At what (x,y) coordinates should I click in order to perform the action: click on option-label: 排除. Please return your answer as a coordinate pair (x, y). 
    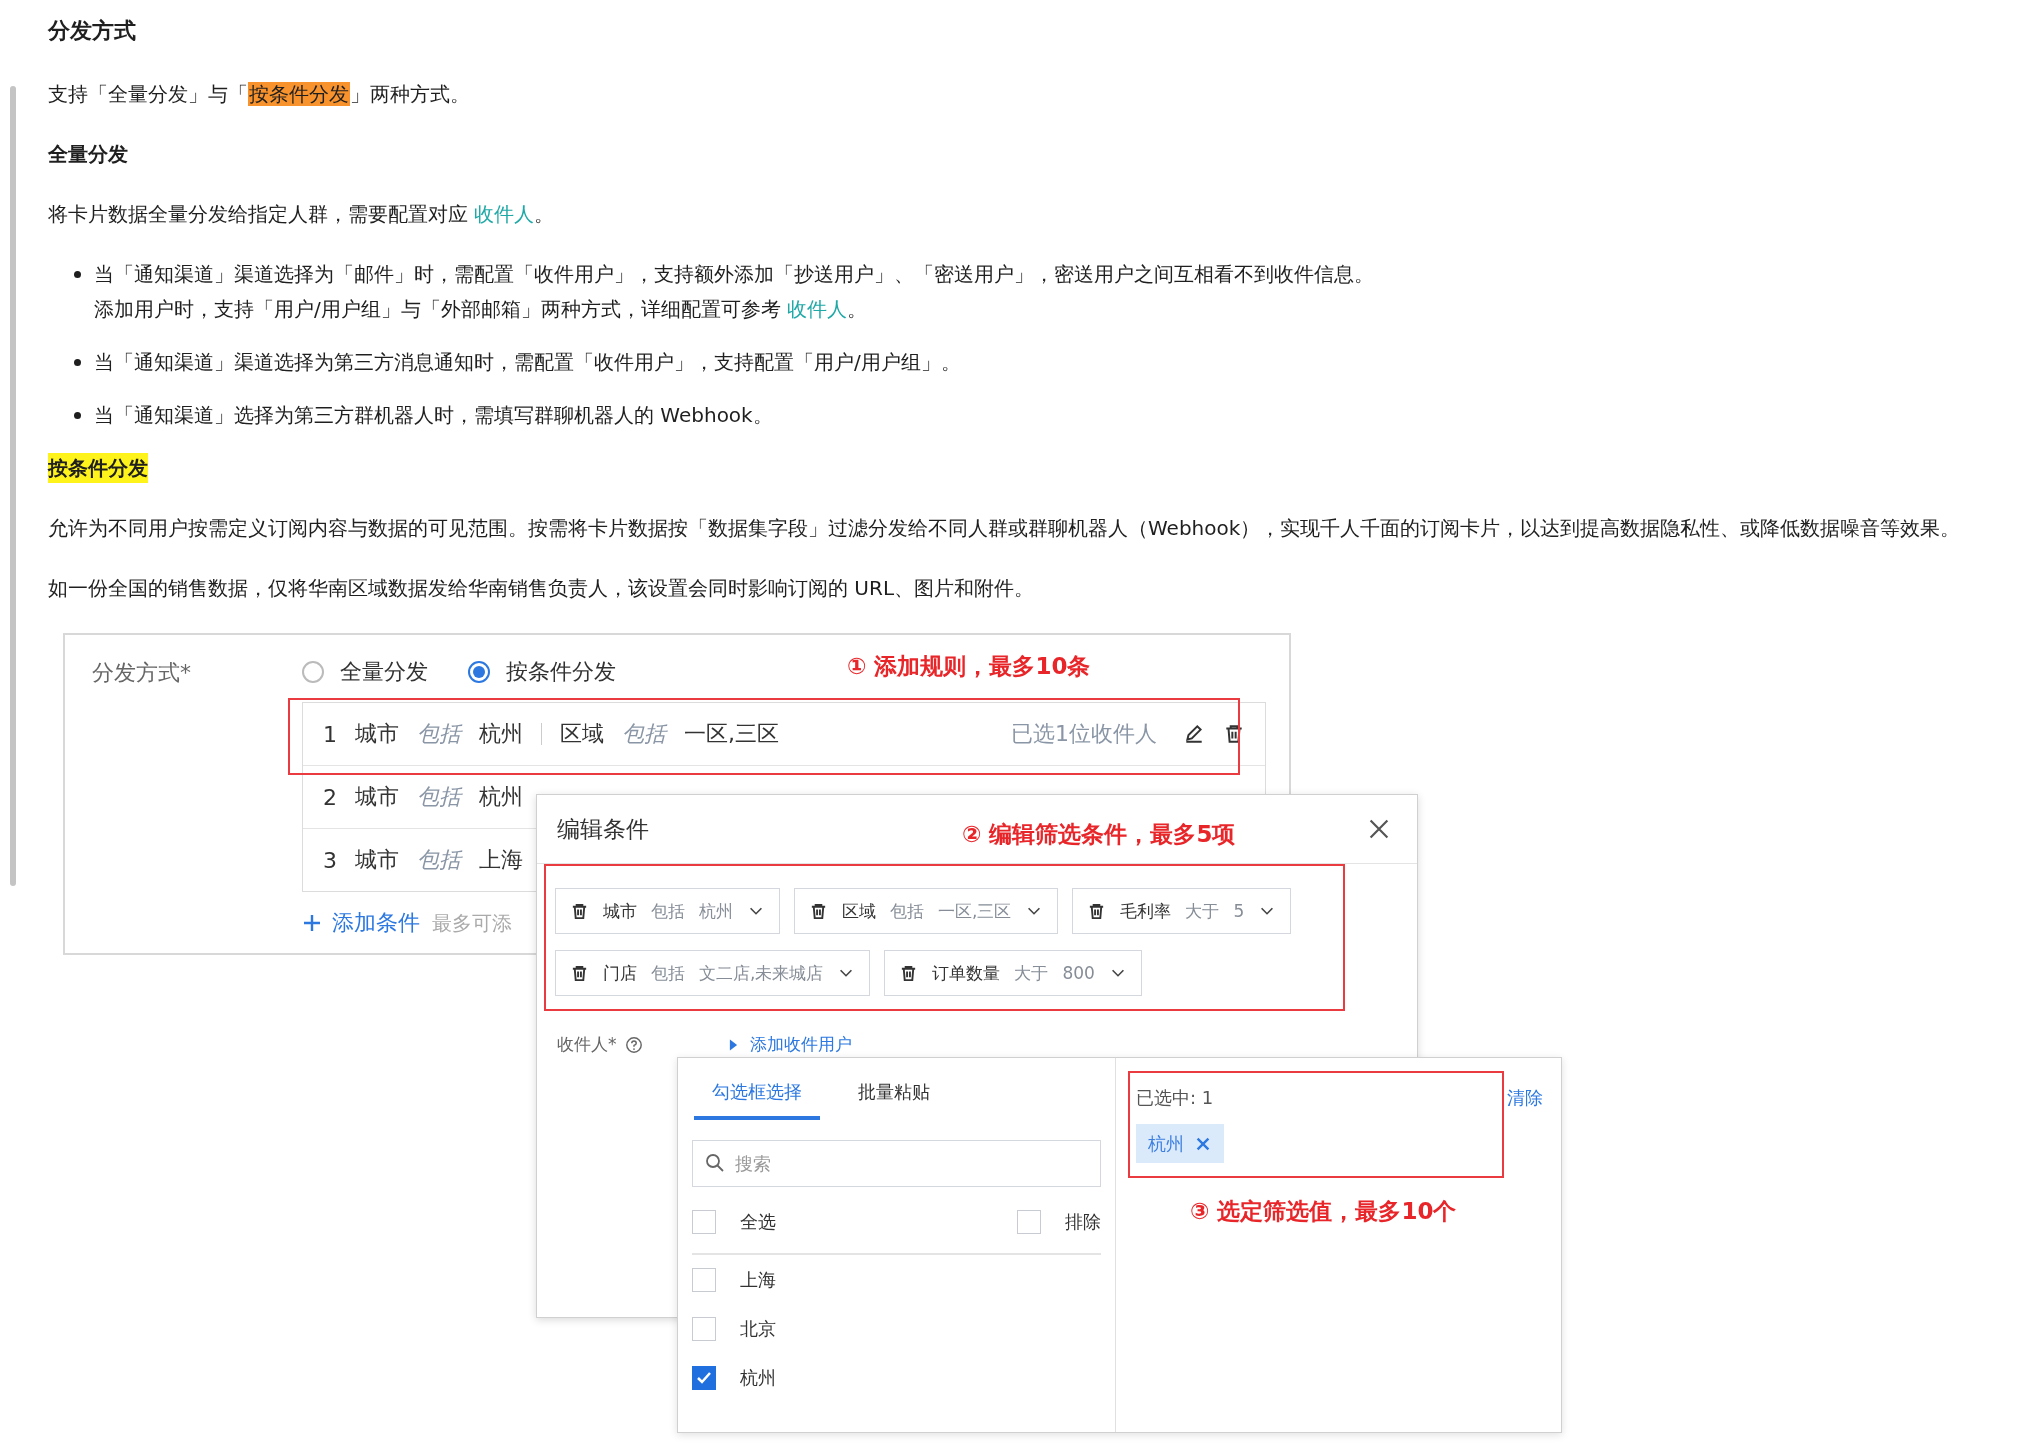
    Looking at the image, I should click on (1083, 1222).